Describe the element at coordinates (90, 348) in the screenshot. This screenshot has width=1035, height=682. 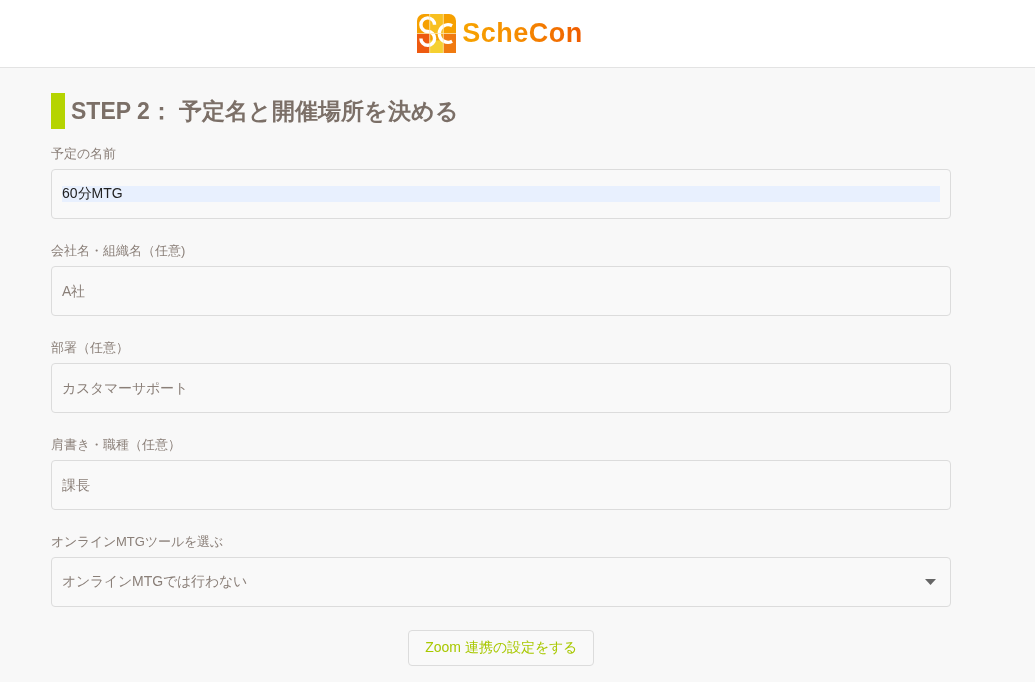
I see `field-label: 部署（任意）` at that location.